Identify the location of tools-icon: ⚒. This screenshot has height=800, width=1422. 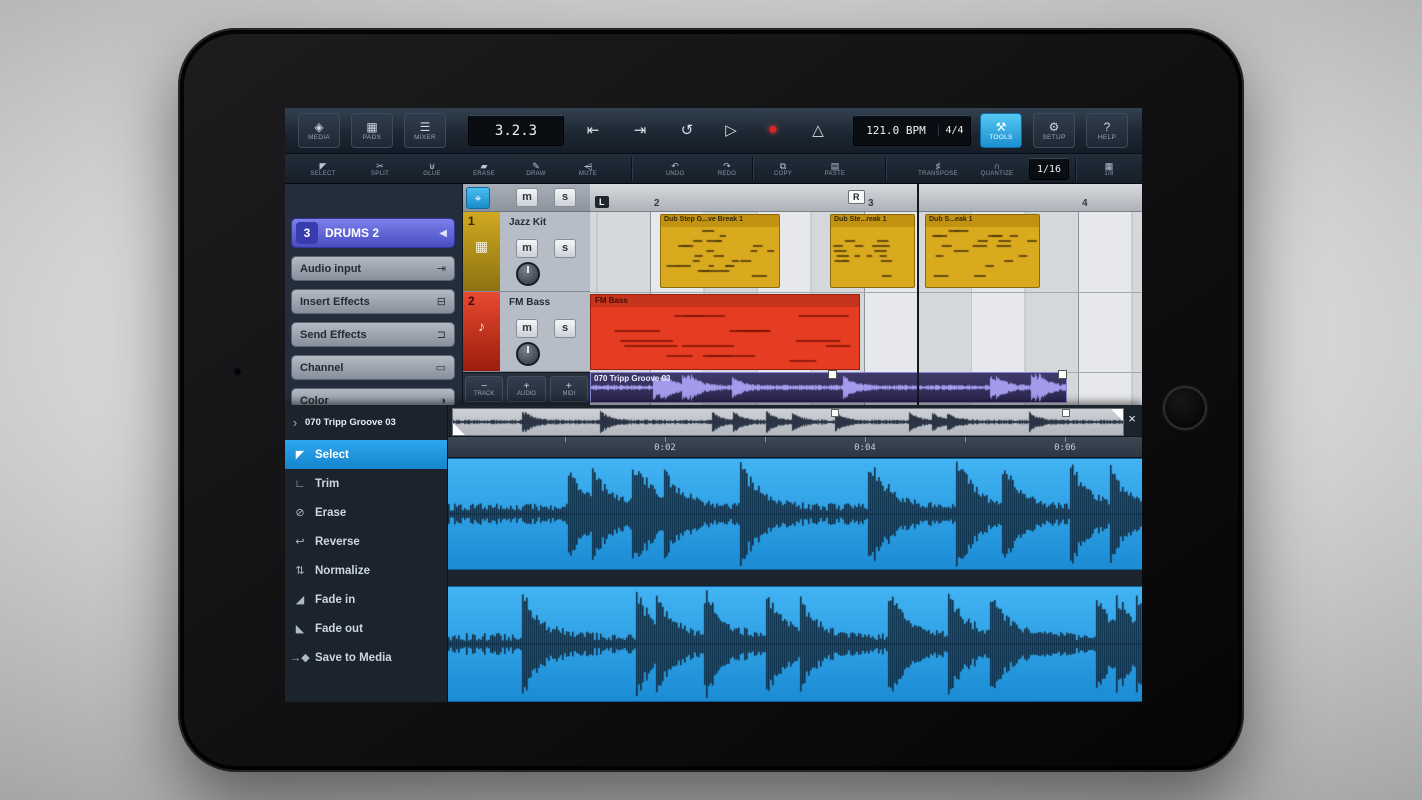
(1001, 126).